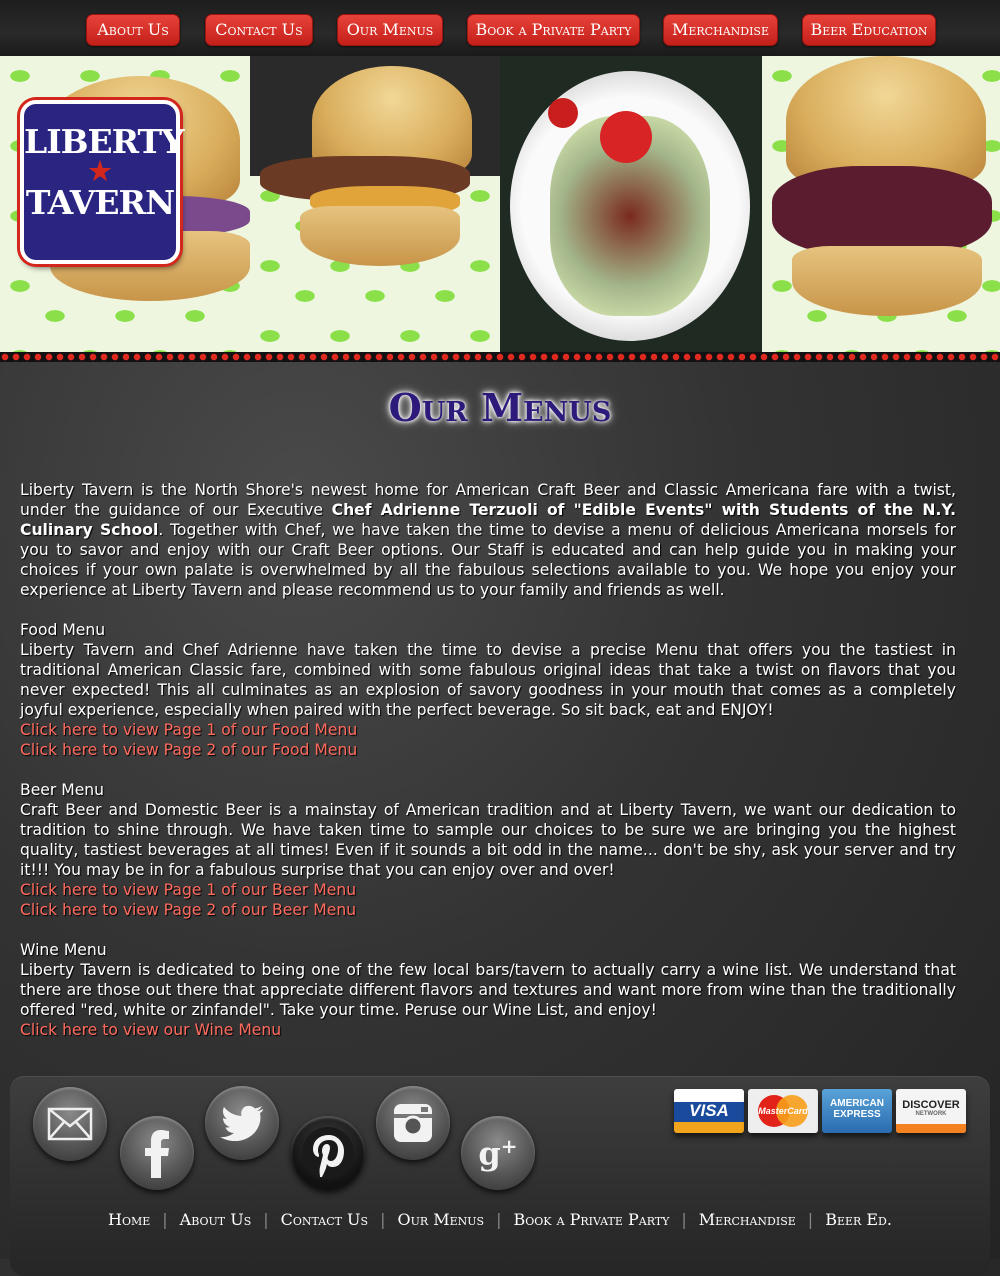  Describe the element at coordinates (500, 407) in the screenshot. I see `page-title: Our Menus` at that location.